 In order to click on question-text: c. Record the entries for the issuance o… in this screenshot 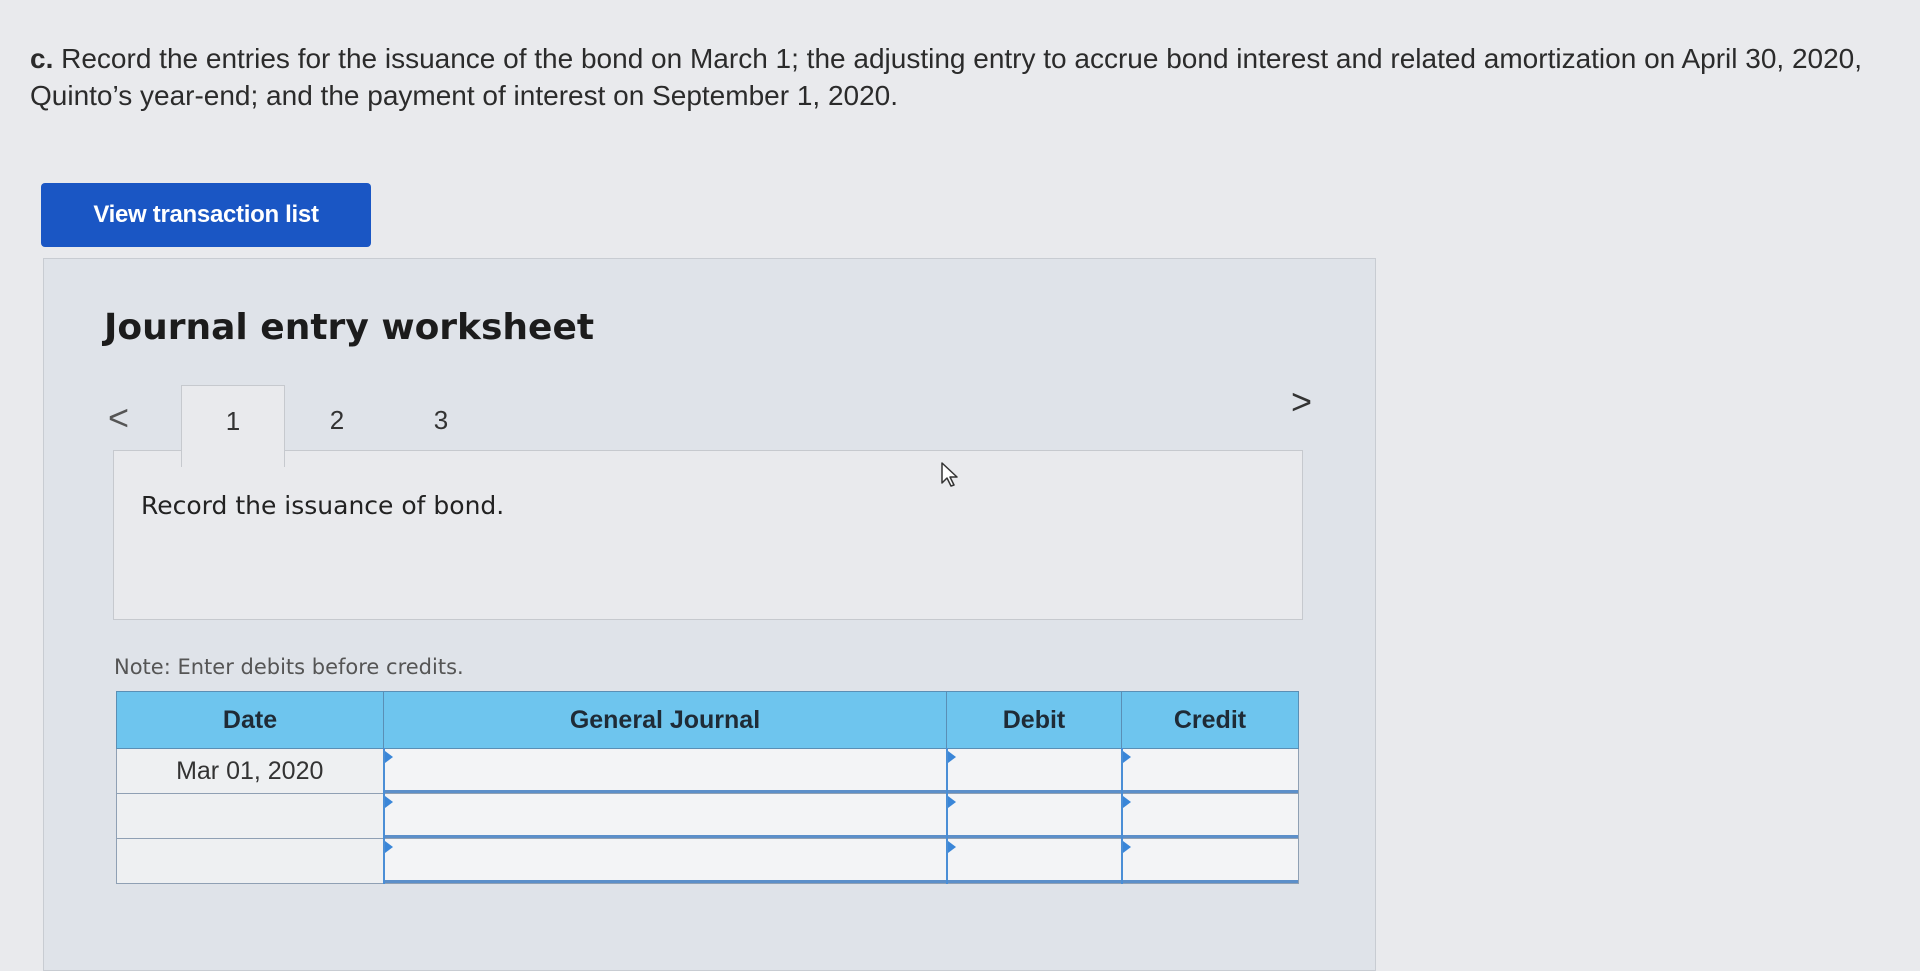, I will do `click(960, 77)`.